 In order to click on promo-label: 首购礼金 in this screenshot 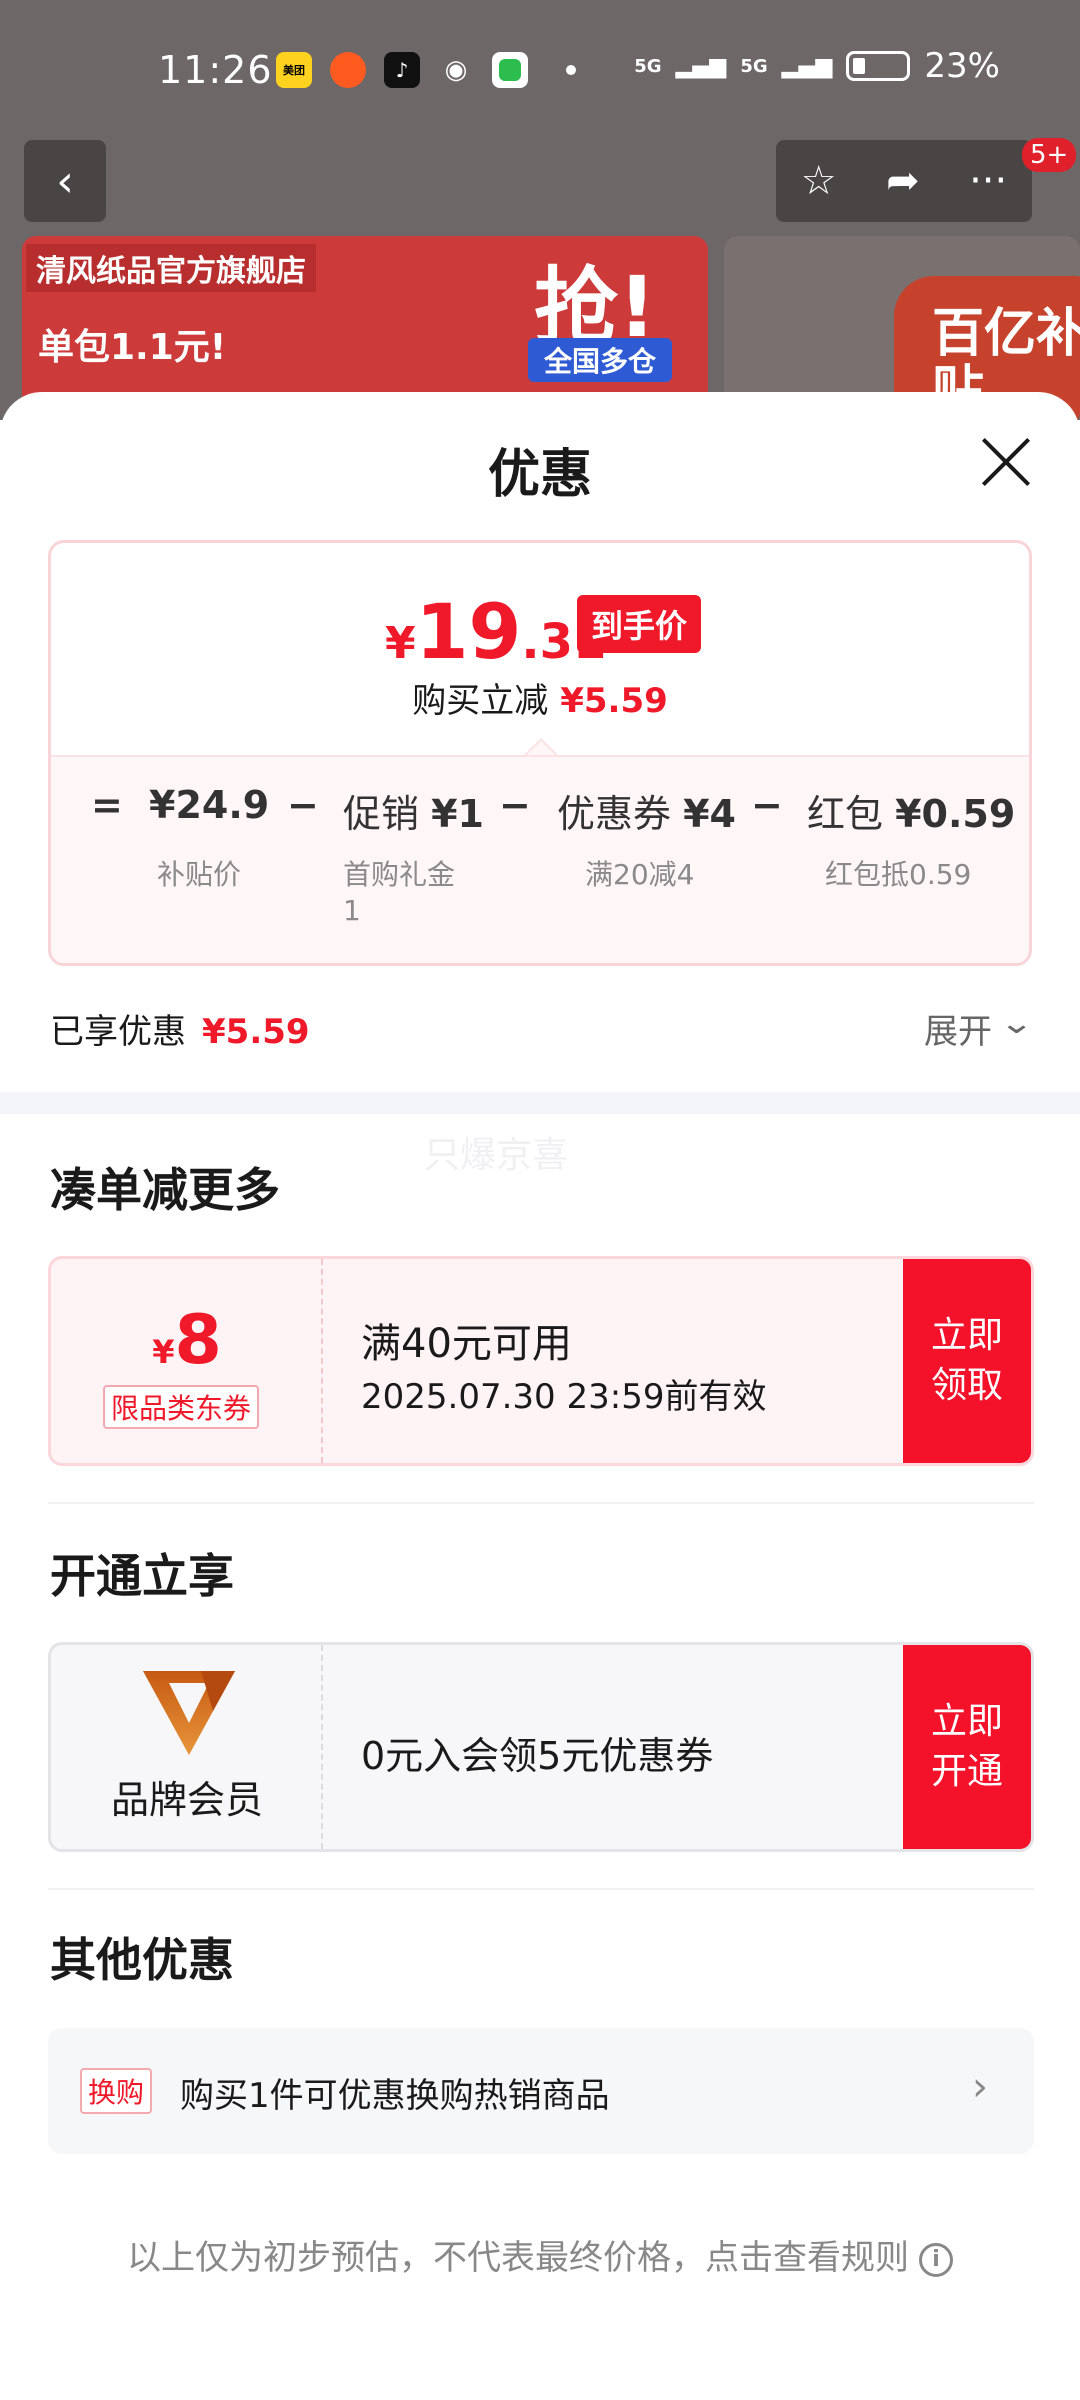, I will do `click(399, 874)`.